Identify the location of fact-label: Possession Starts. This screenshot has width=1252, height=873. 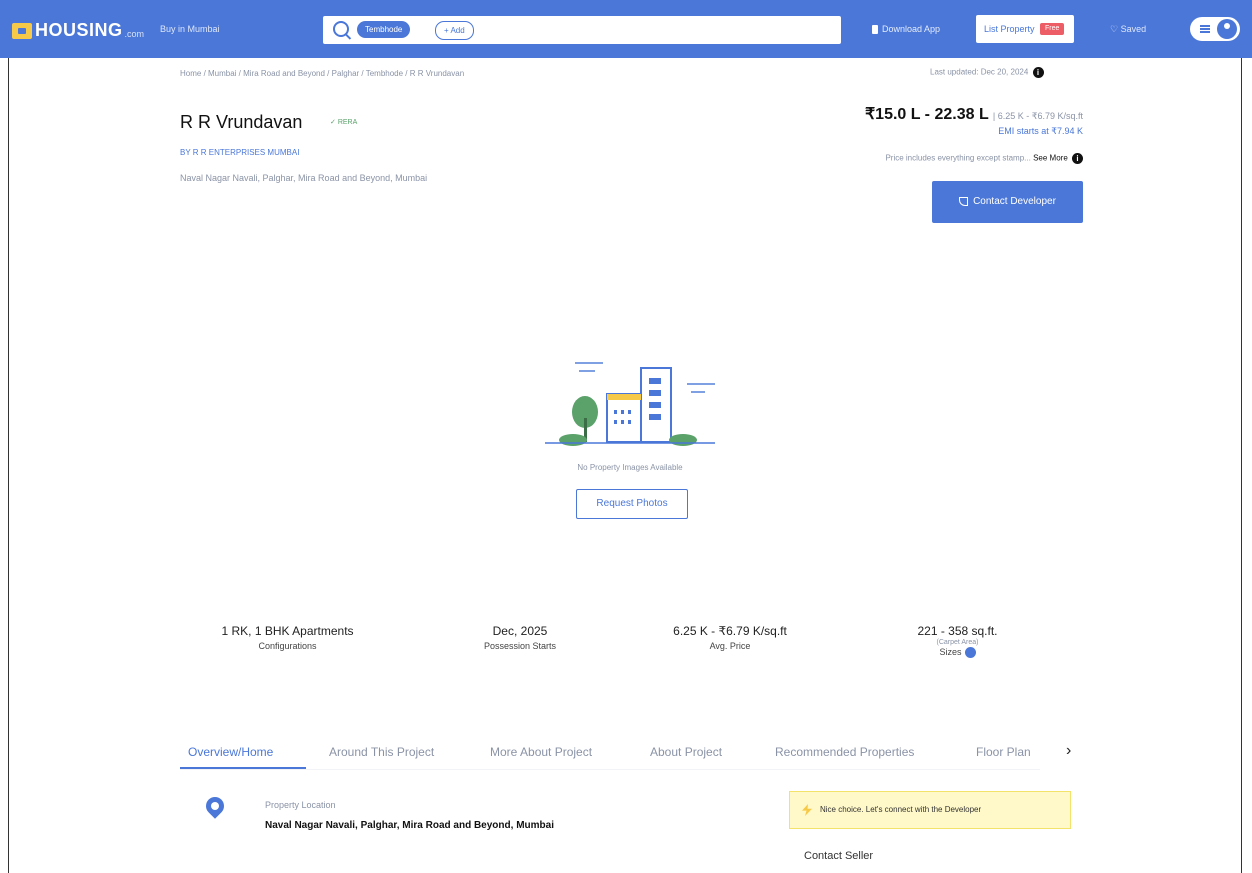
(520, 646).